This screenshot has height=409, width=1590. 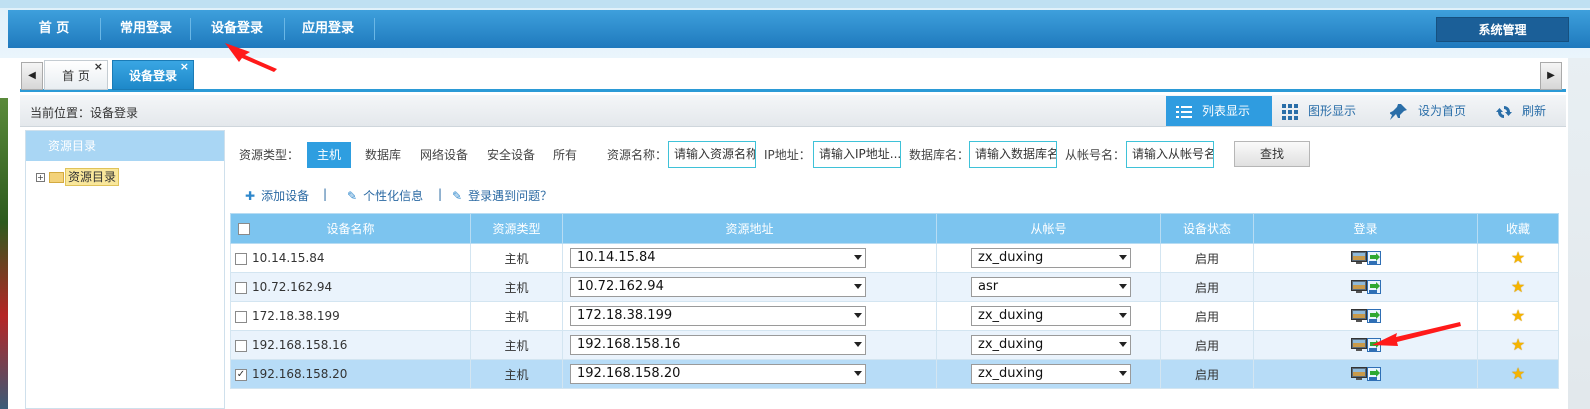 What do you see at coordinates (251, 57) in the screenshot?
I see `annotation-arrow-nav` at bounding box center [251, 57].